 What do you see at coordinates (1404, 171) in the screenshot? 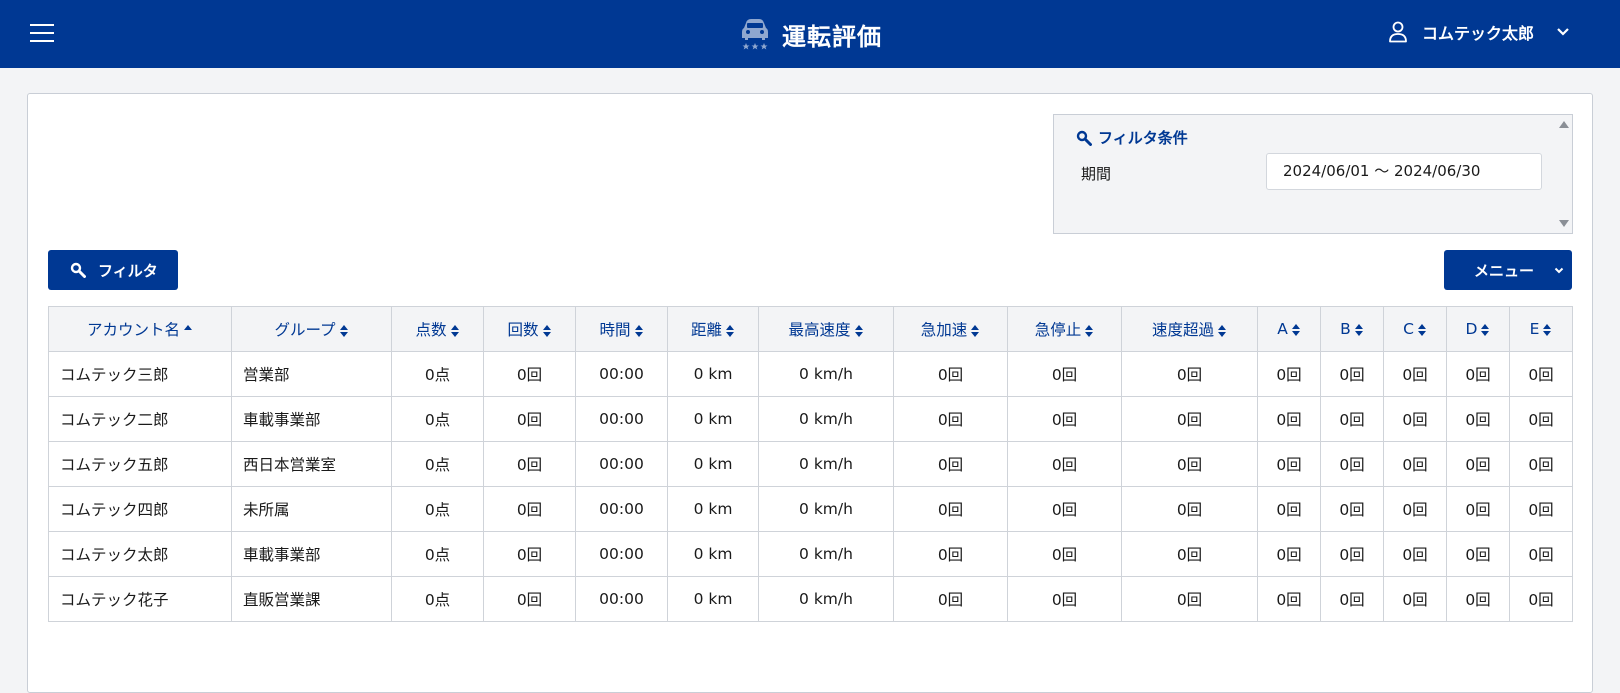
I see `period-field: 2024/06/01 〜 2024/06/30` at bounding box center [1404, 171].